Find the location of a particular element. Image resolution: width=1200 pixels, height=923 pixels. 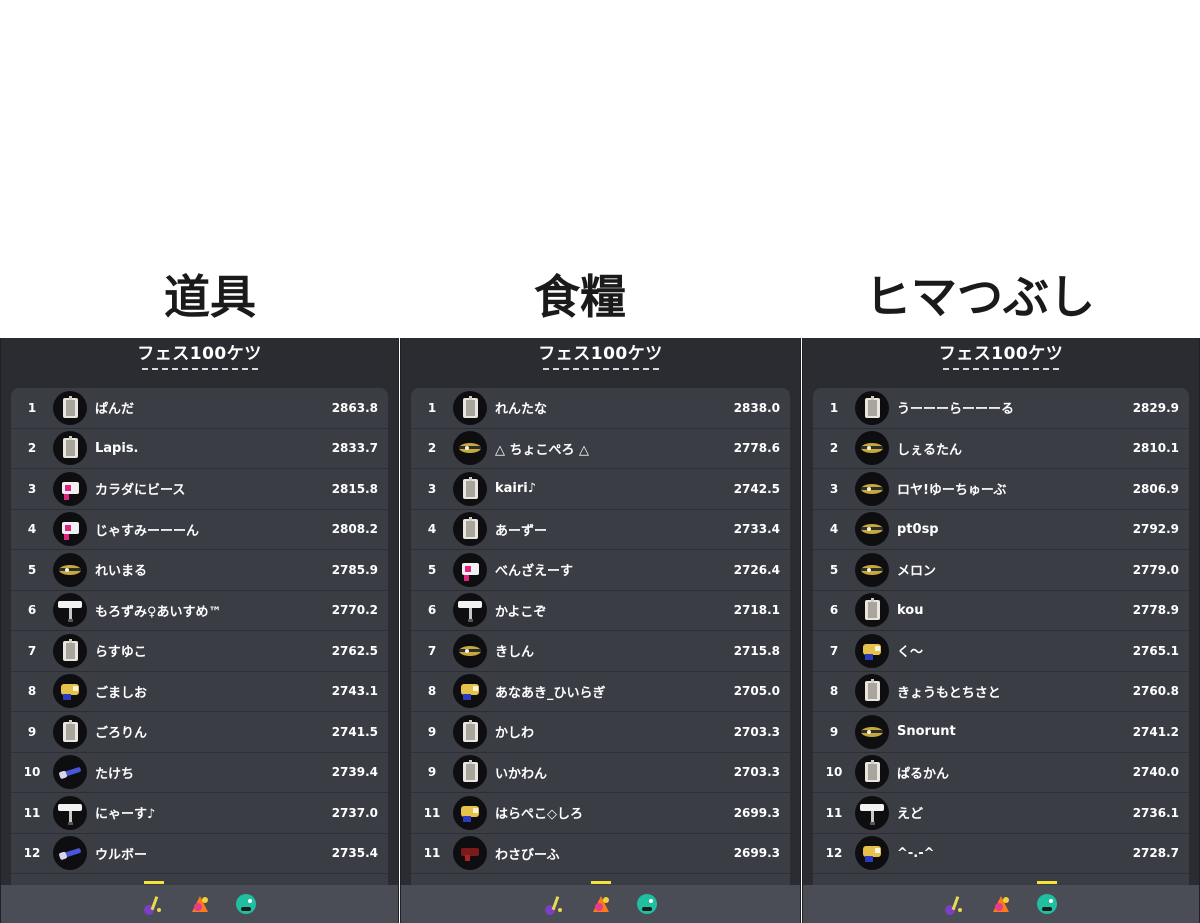

rank-number: 1 is located at coordinates (32, 407).